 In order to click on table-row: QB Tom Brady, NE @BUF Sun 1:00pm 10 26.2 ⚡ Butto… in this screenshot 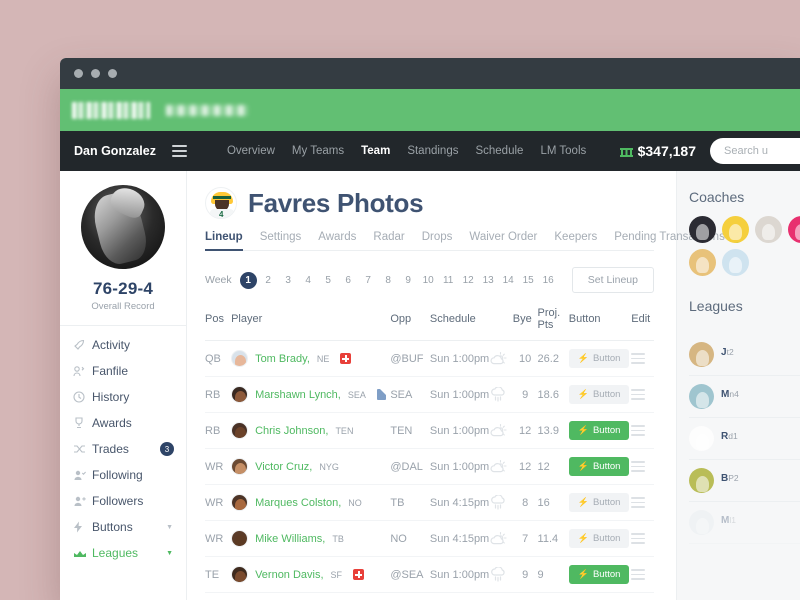, I will do `click(429, 358)`.